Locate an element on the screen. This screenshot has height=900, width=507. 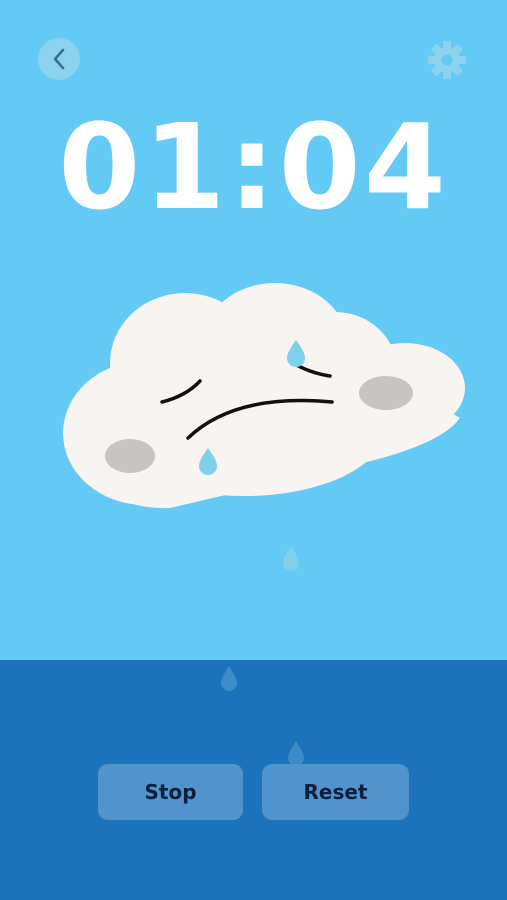
gear-icon is located at coordinates (447, 60).